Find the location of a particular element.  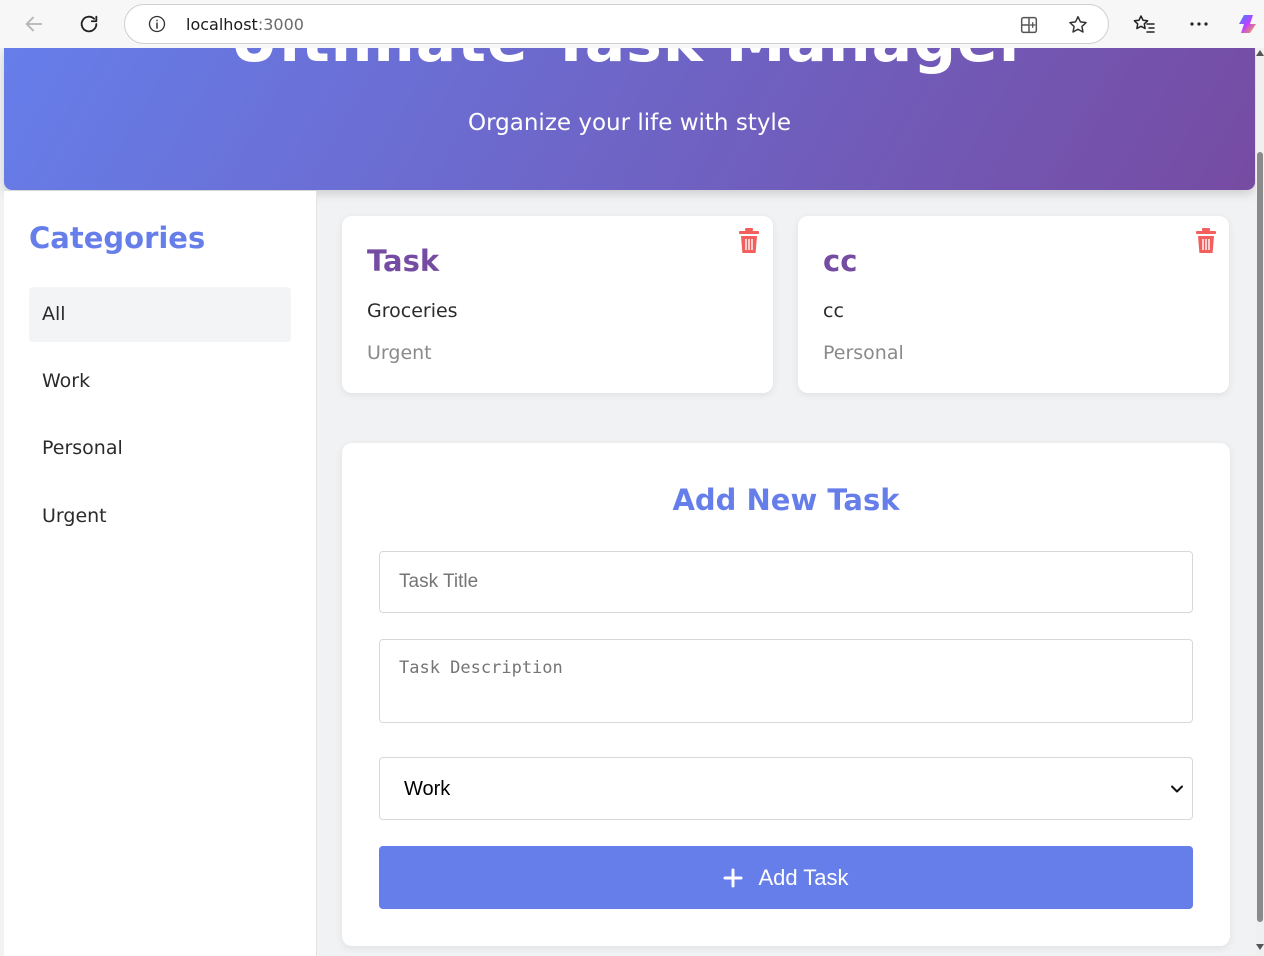

page-subtitle: Organize your life with style is located at coordinates (629, 123).